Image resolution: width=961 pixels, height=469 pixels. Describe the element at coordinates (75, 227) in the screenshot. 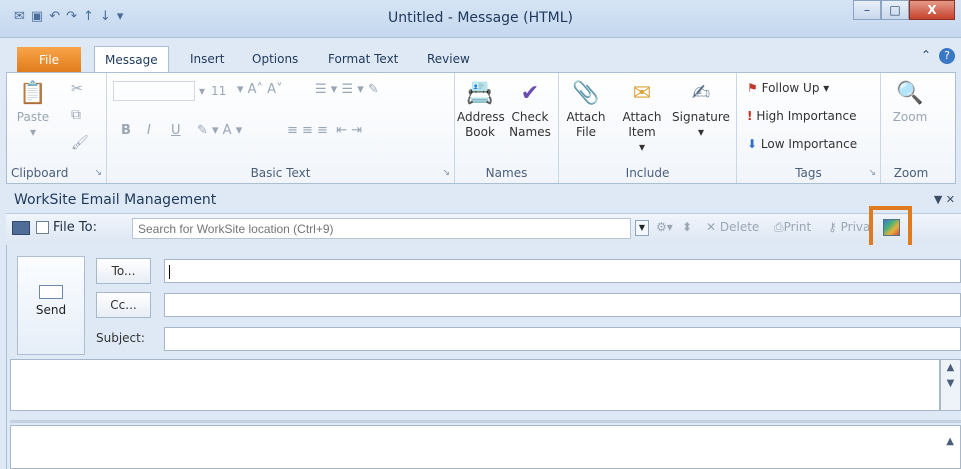

I see `file-to-label: File To:` at that location.